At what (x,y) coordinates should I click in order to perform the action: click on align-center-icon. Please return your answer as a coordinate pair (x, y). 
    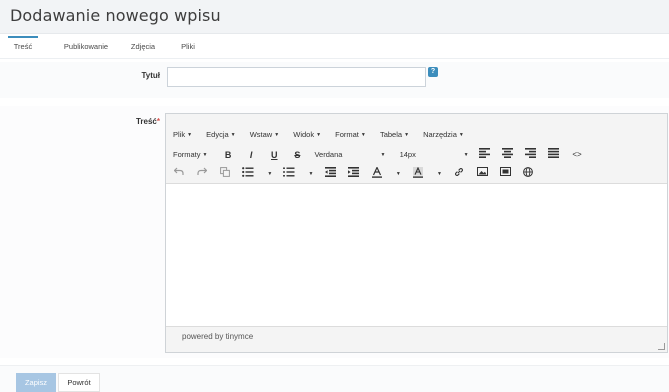
    Looking at the image, I should click on (508, 152).